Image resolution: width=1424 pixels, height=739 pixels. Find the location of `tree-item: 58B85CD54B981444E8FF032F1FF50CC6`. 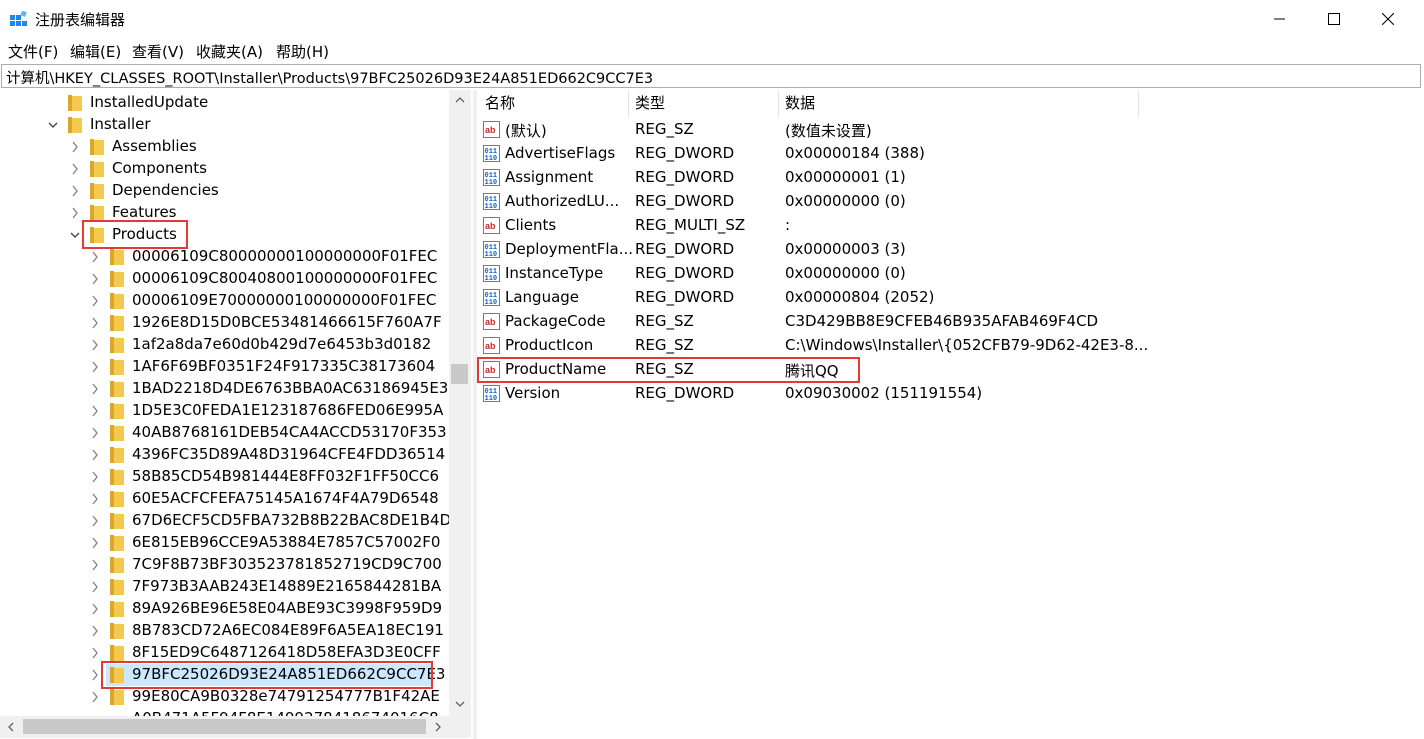

tree-item: 58B85CD54B981444E8FF032F1FF50CC6 is located at coordinates (224, 477).